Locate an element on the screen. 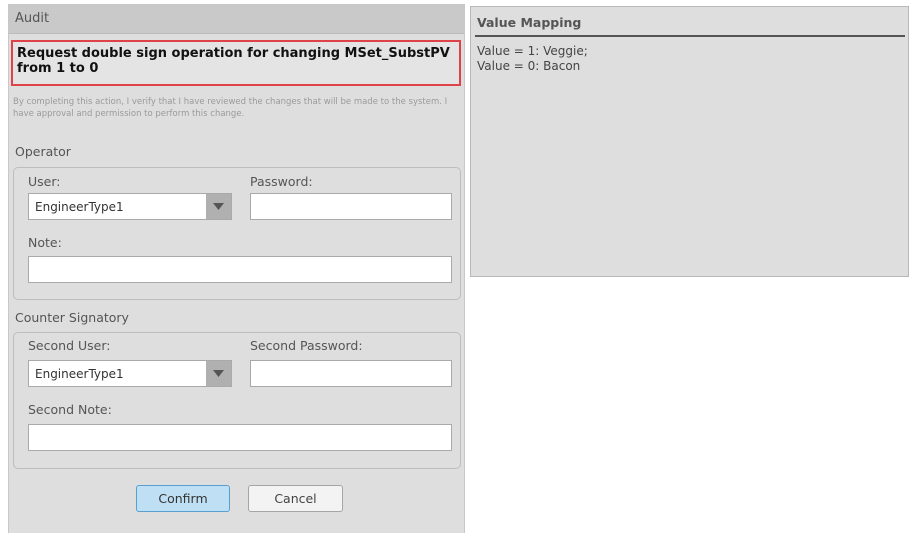 This screenshot has width=914, height=533. second-password-label: Second Password: is located at coordinates (306, 345).